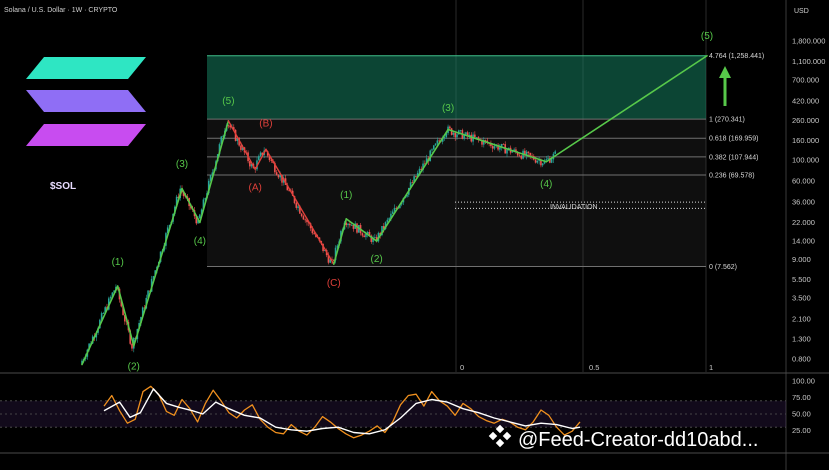 The height and width of the screenshot is (470, 829). What do you see at coordinates (801, 279) in the screenshot?
I see `y-tick-label: 5.500` at bounding box center [801, 279].